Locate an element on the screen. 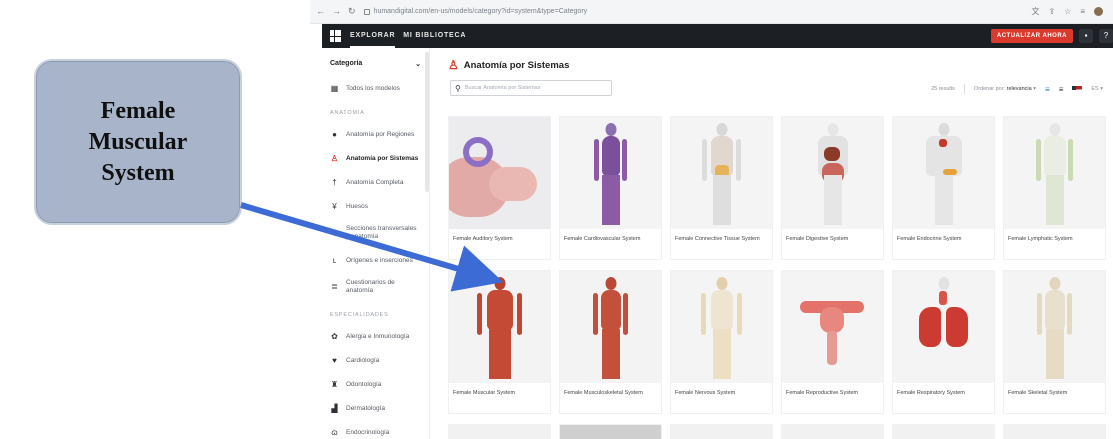 The image size is (1113, 439). forward-icon: → is located at coordinates (336, 11).